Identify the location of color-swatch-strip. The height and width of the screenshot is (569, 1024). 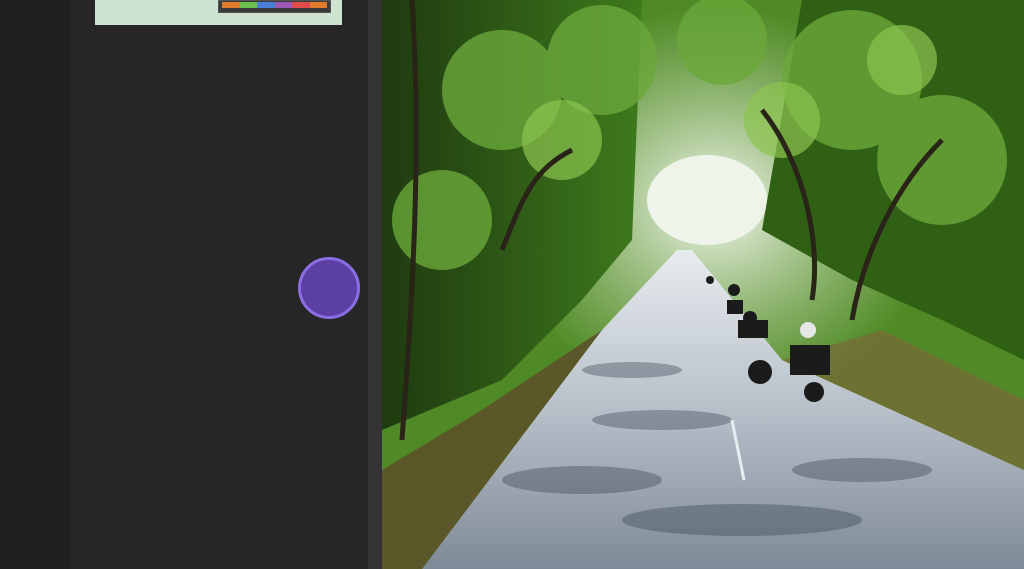
(274, 6).